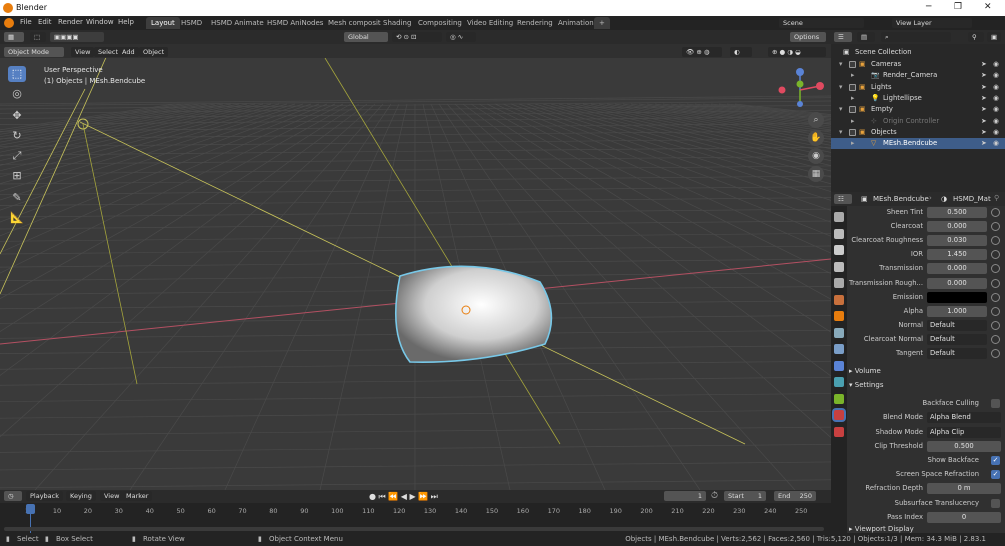 This screenshot has height=546, width=1005. Describe the element at coordinates (163, 23) in the screenshot. I see `tab-layout: Layout` at that location.